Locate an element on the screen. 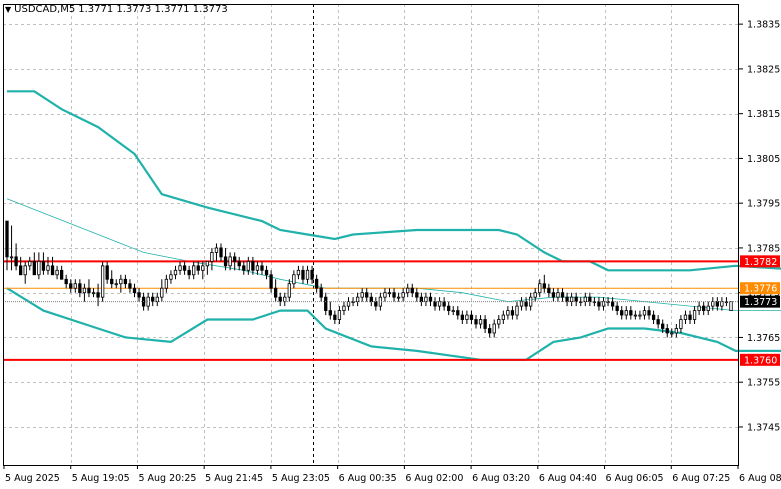 This screenshot has width=781, height=489. y-tick-label: 1.3755 is located at coordinates (763, 383).